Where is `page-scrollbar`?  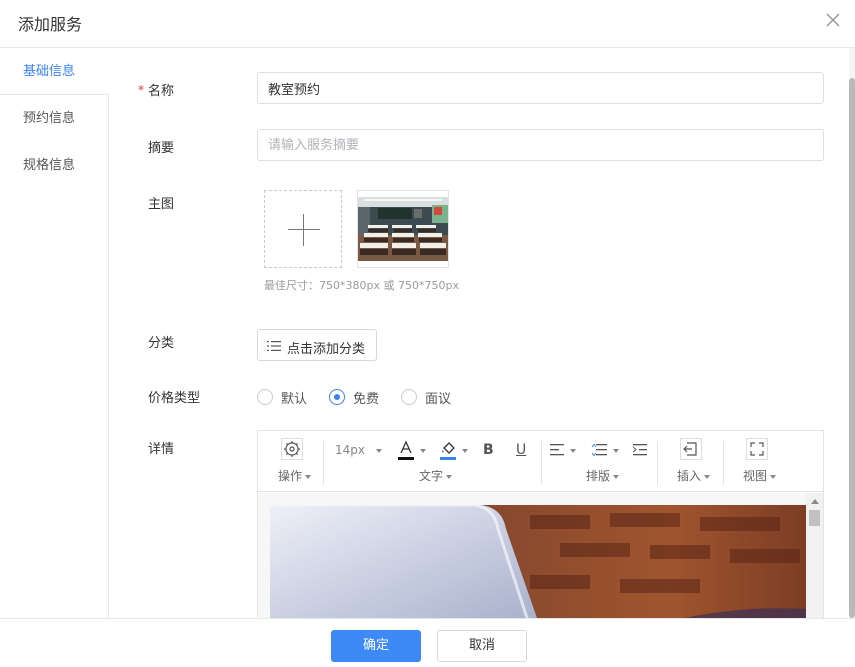
page-scrollbar is located at coordinates (852, 333).